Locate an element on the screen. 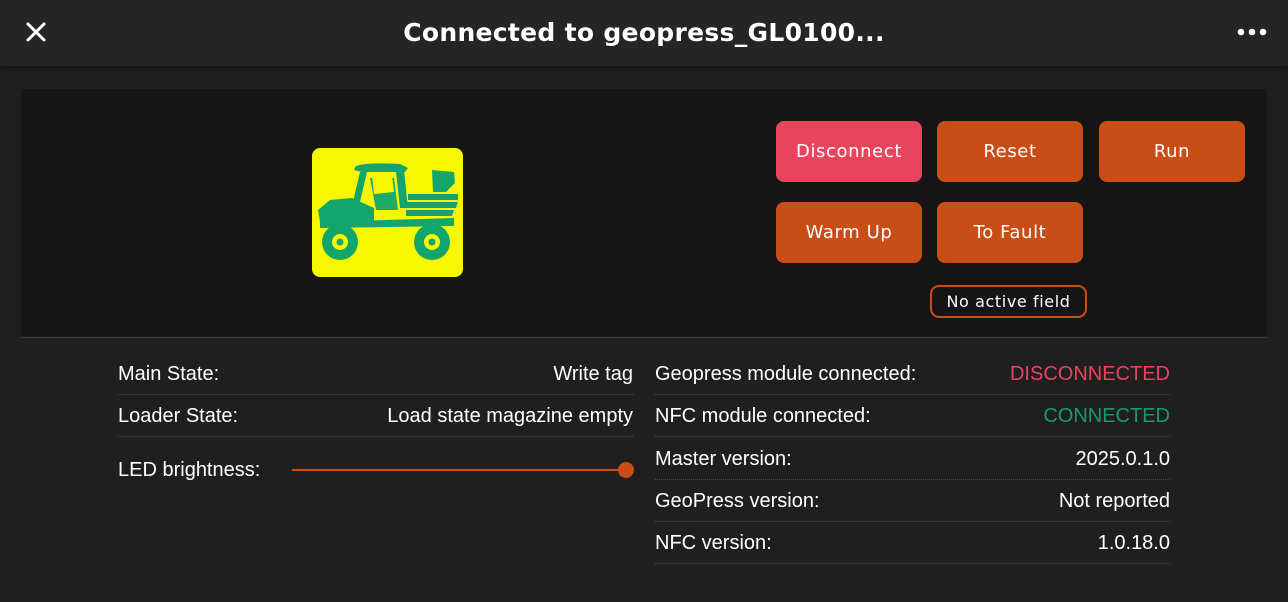 The width and height of the screenshot is (1288, 602). main-state-label: Main State: is located at coordinates (169, 374).